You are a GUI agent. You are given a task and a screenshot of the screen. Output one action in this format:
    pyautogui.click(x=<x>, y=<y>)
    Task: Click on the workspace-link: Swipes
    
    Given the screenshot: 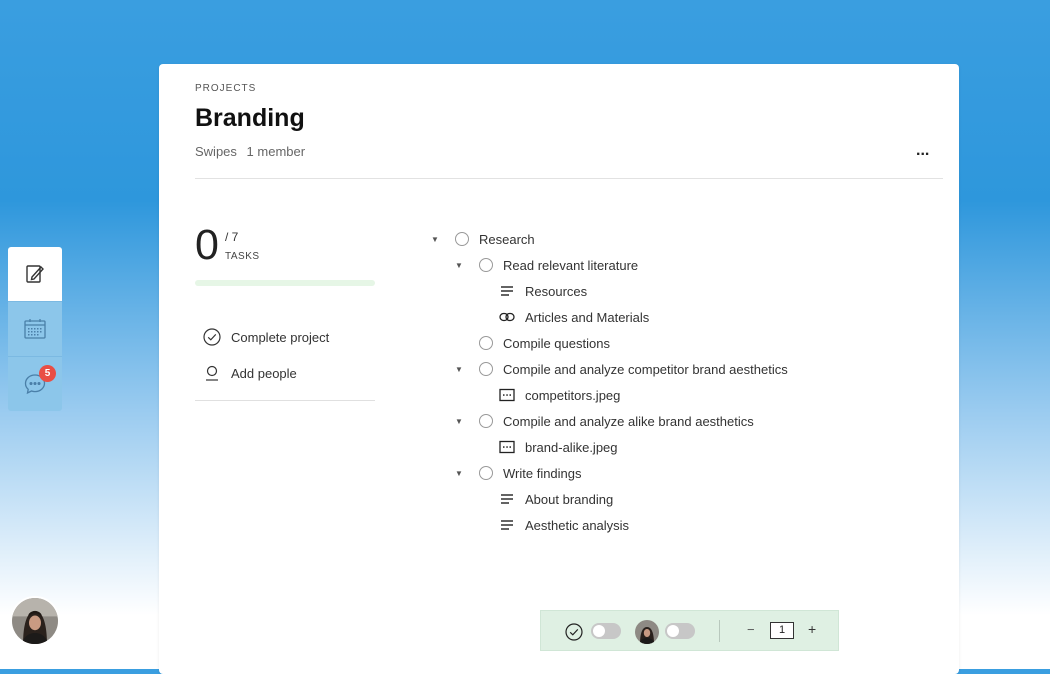 What is the action you would take?
    pyautogui.click(x=216, y=151)
    